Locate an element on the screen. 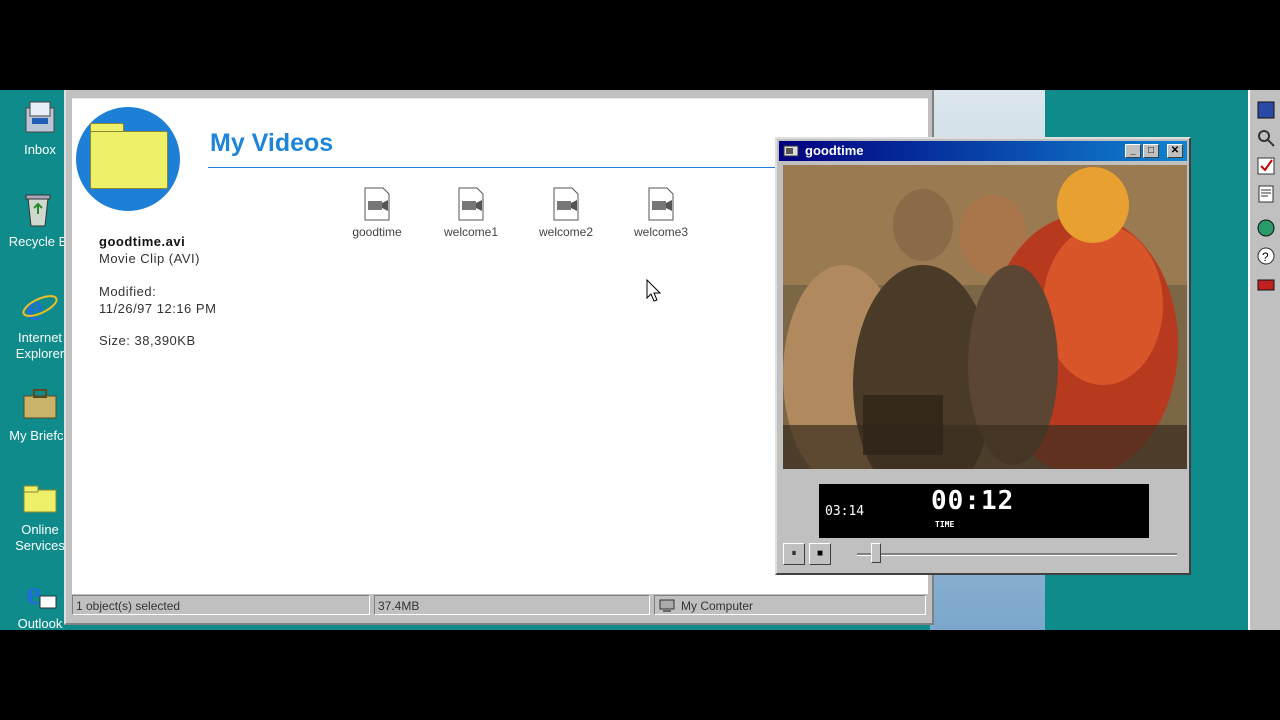  file-name: goodtime is located at coordinates (377, 232).